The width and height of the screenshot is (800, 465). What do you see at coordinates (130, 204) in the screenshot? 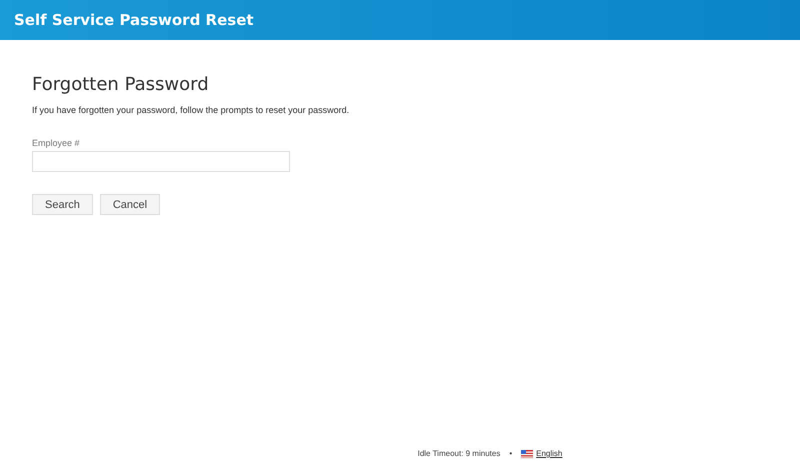
I see `cancel-button: Cancel` at bounding box center [130, 204].